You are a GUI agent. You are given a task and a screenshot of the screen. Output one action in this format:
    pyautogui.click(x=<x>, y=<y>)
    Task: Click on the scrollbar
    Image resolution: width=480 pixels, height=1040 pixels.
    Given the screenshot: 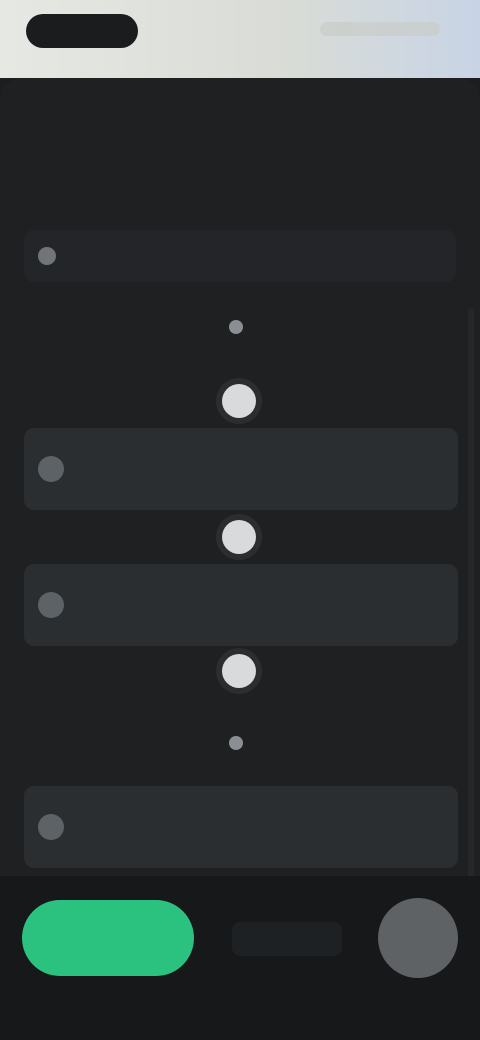 What is the action you would take?
    pyautogui.click(x=471, y=628)
    